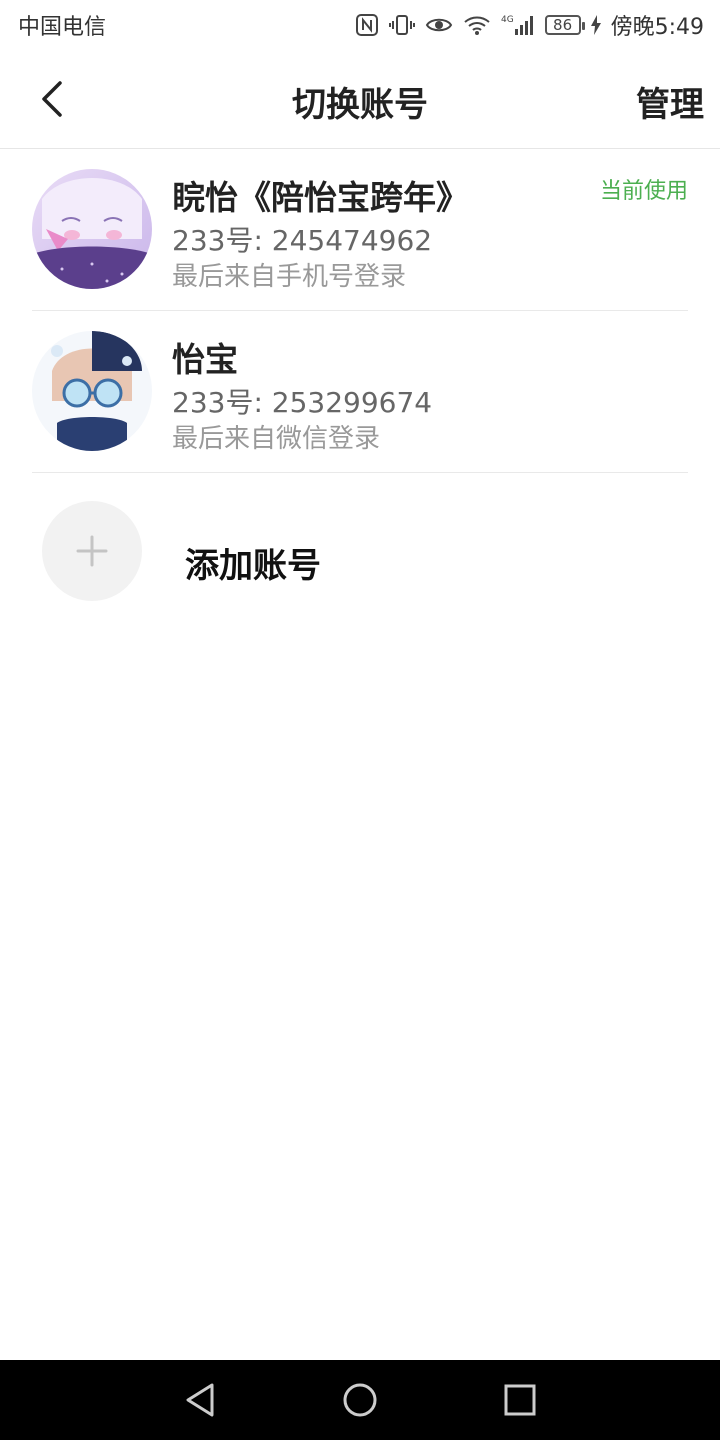  What do you see at coordinates (518, 25) in the screenshot?
I see `signal-icon: 4G` at bounding box center [518, 25].